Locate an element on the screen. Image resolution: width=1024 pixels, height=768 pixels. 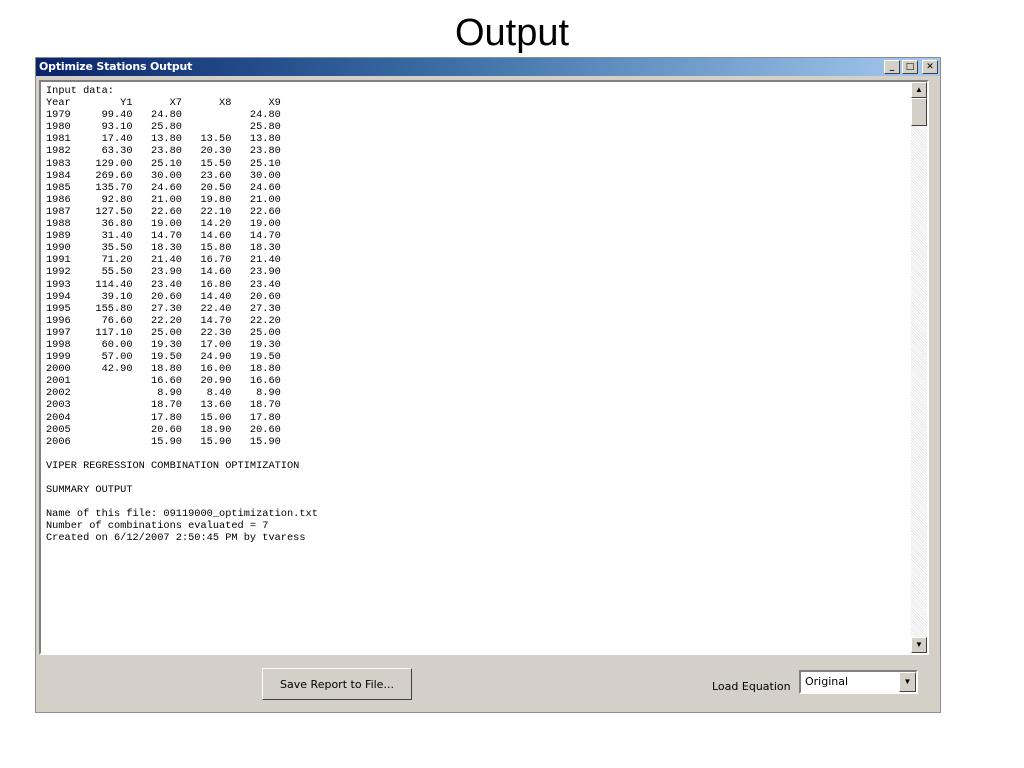
report-line: 1999 57.00 19.50 24.90 19.50 is located at coordinates (163, 357).